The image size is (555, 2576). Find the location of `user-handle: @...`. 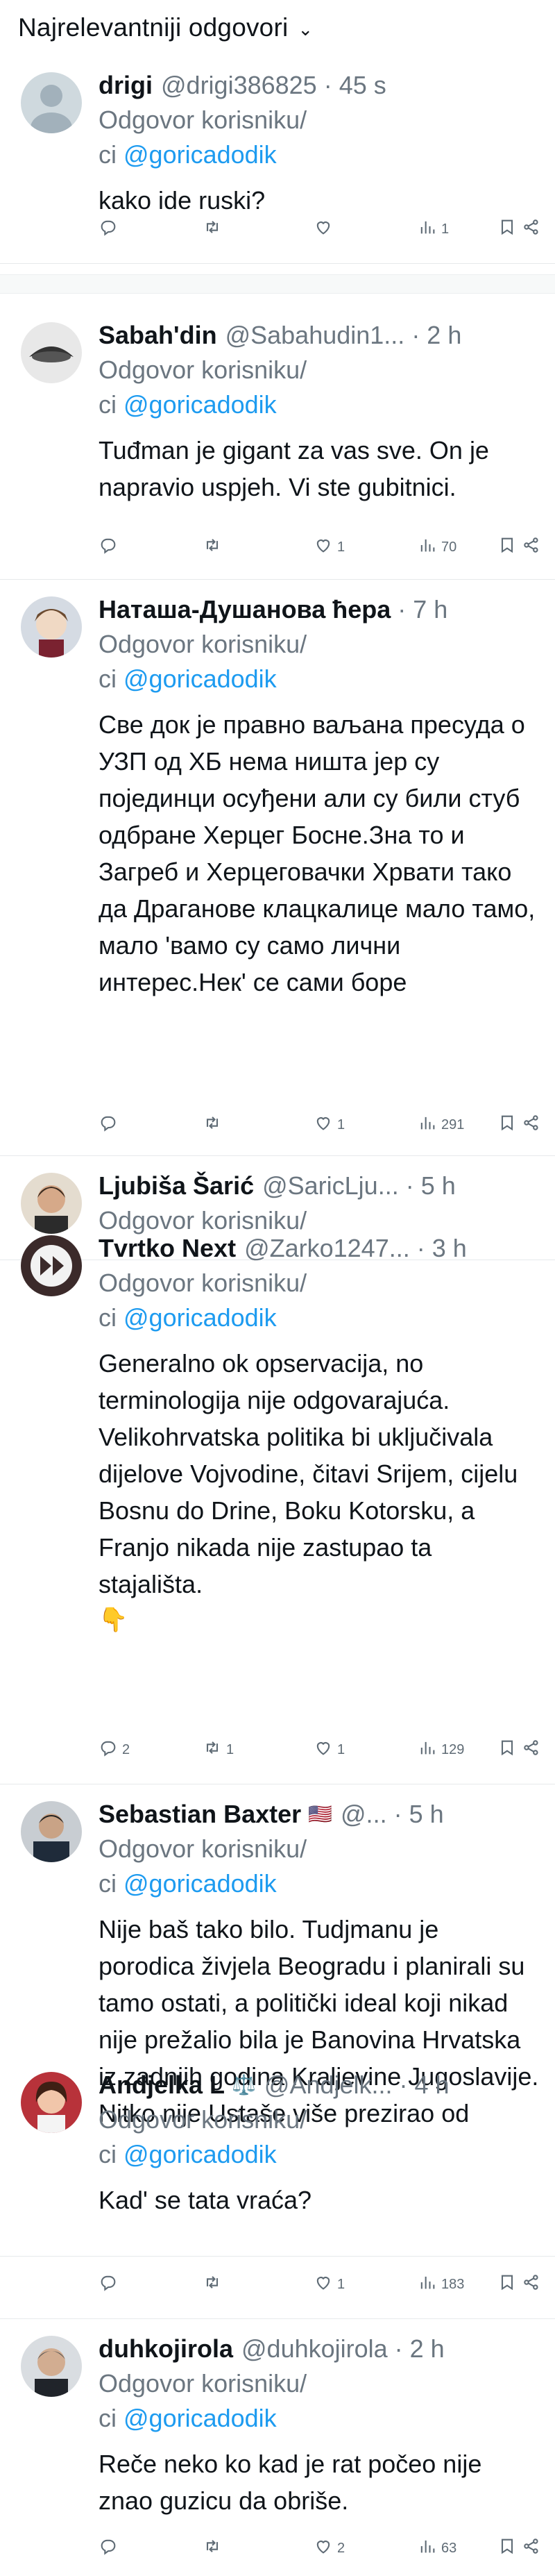

user-handle: @... is located at coordinates (364, 1815).